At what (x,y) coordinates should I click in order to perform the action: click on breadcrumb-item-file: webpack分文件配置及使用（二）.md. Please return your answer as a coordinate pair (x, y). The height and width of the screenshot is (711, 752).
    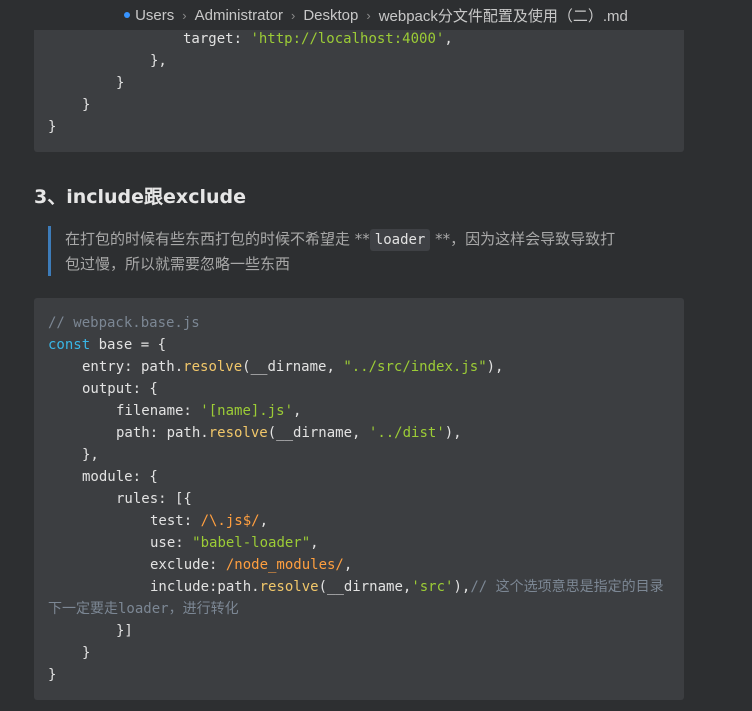
    Looking at the image, I should click on (503, 15).